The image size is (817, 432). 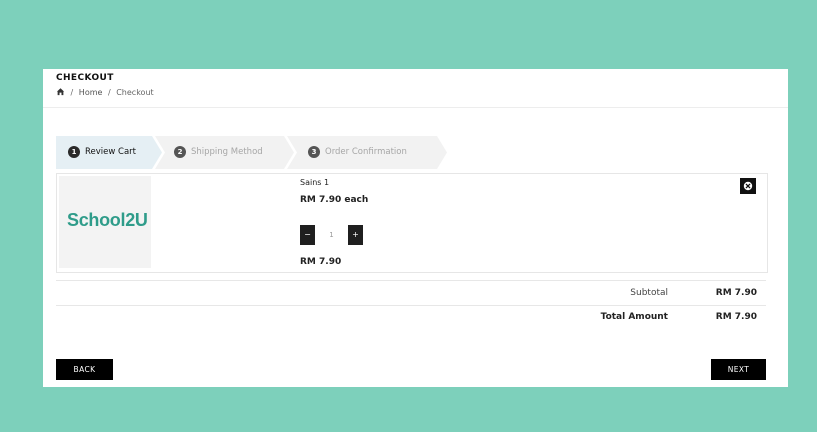 I want to click on quantity-stepper: − +, so click(x=331, y=235).